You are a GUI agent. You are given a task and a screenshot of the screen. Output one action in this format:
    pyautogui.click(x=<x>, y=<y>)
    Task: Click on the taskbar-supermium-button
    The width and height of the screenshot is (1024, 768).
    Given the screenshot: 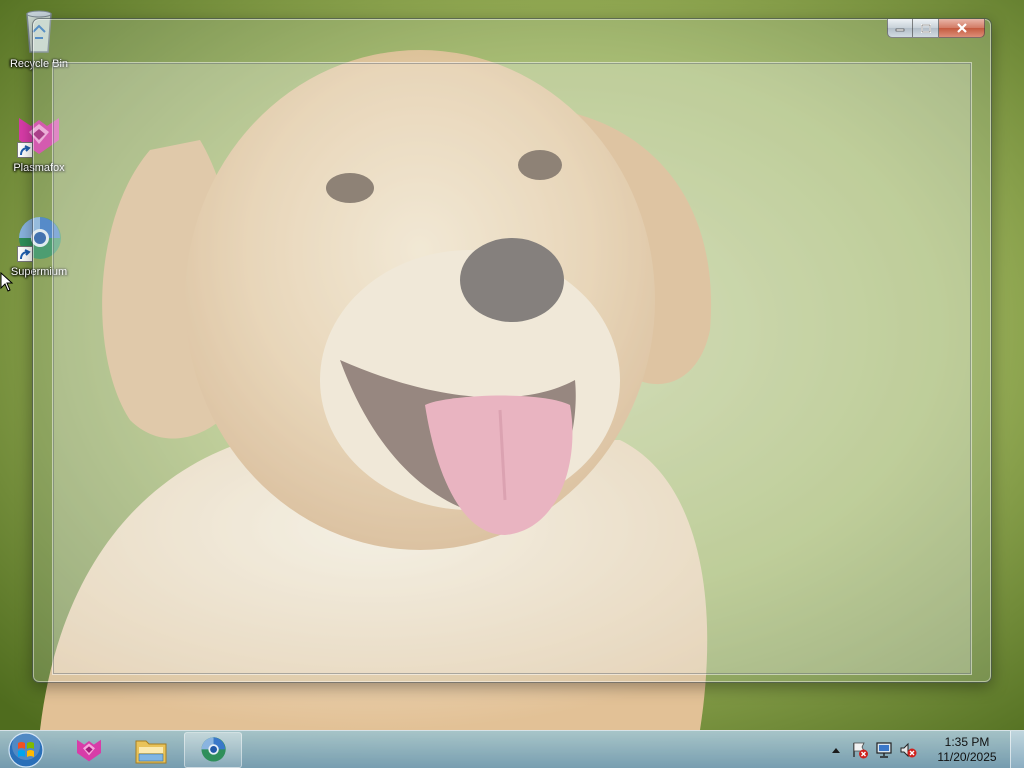 What is the action you would take?
    pyautogui.click(x=213, y=750)
    